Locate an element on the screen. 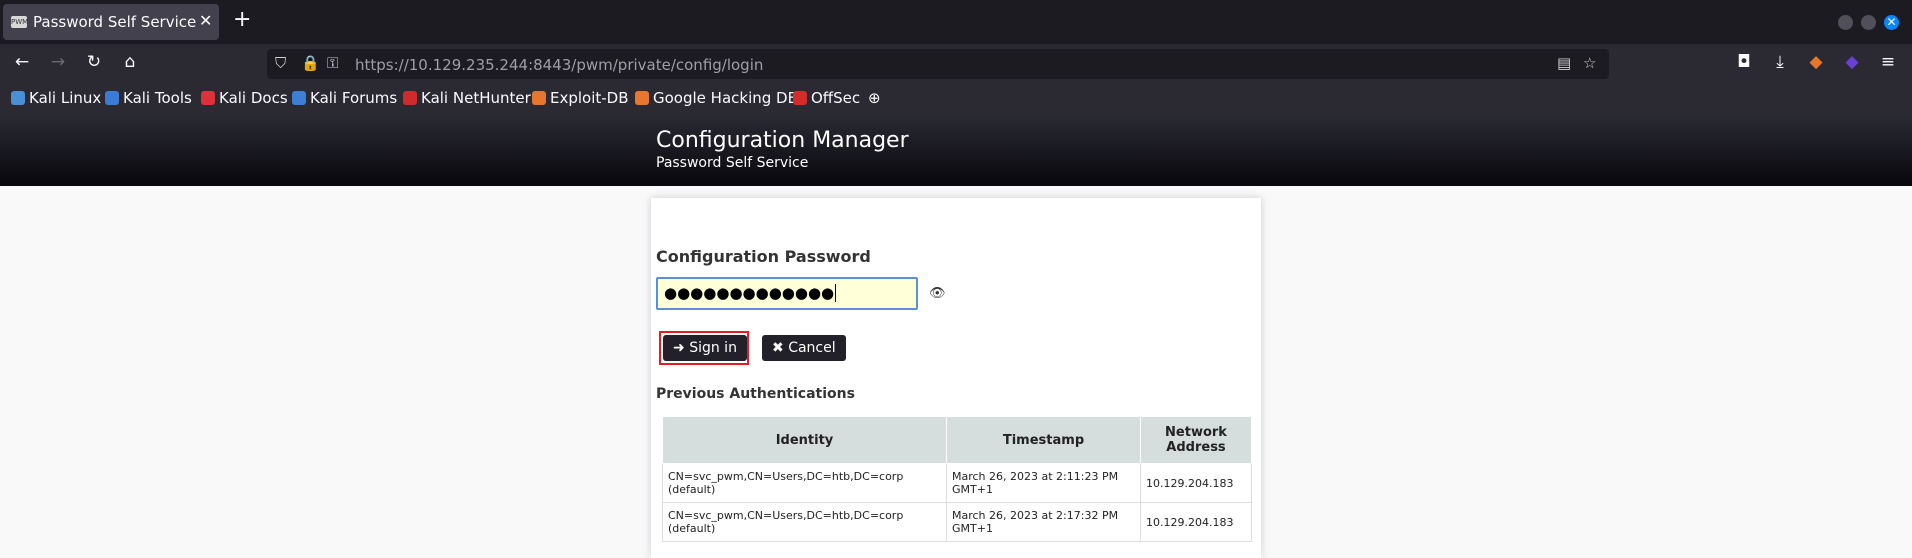 The image size is (1912, 558). column-identity: Identity is located at coordinates (804, 440).